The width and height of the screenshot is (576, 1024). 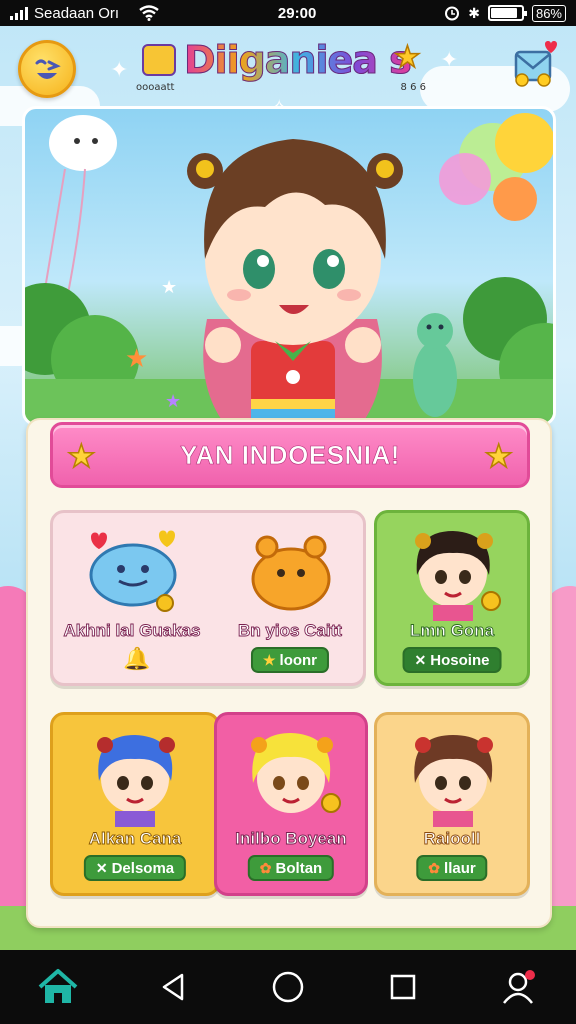 I want to click on battery-percent: 86%, so click(x=548, y=13).